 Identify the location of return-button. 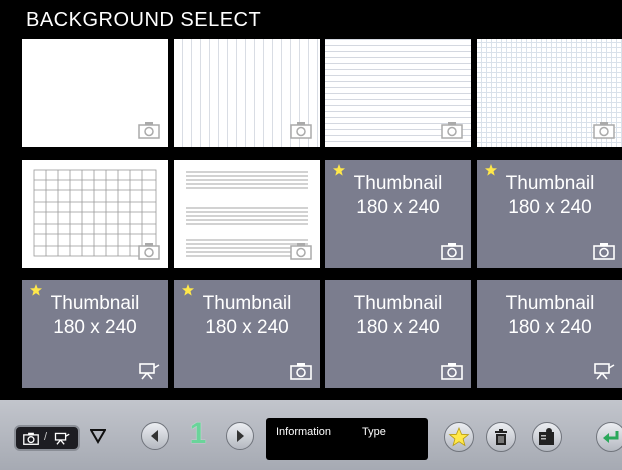
(609, 437).